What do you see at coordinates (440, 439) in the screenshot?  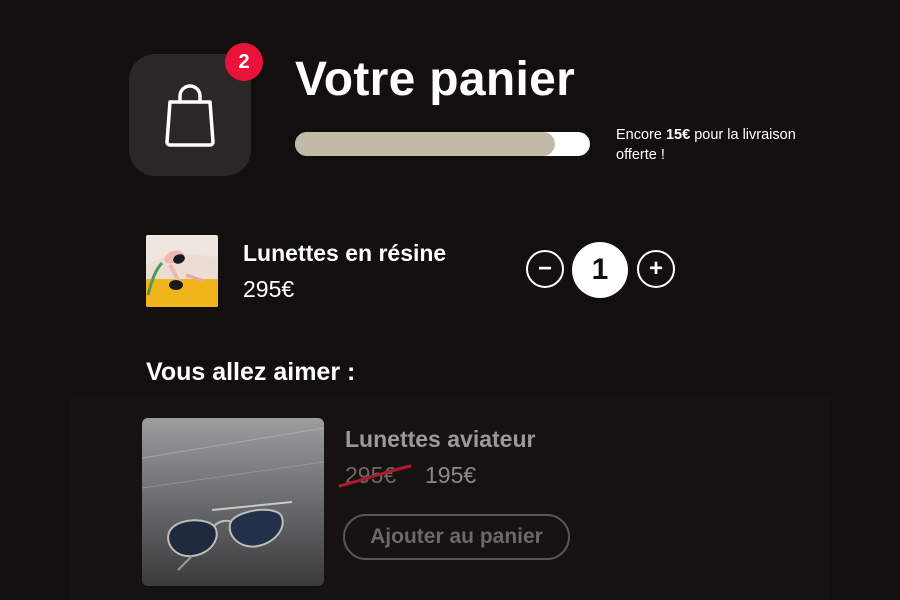 I see `recommendation-name: Lunettes aviateur` at bounding box center [440, 439].